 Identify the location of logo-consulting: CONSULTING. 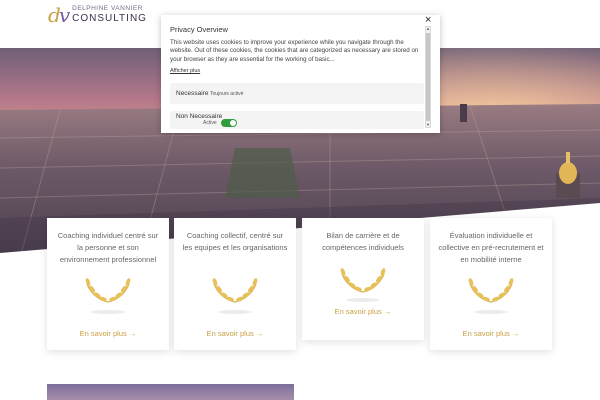
(109, 18).